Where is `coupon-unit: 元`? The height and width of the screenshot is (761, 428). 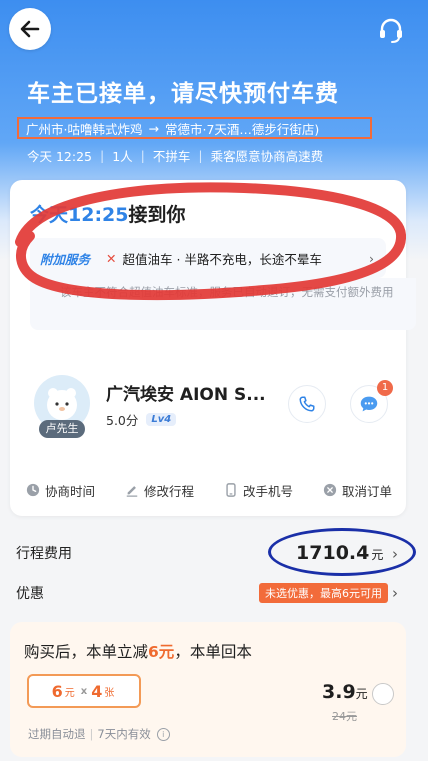
coupon-unit: 元 is located at coordinates (69, 693).